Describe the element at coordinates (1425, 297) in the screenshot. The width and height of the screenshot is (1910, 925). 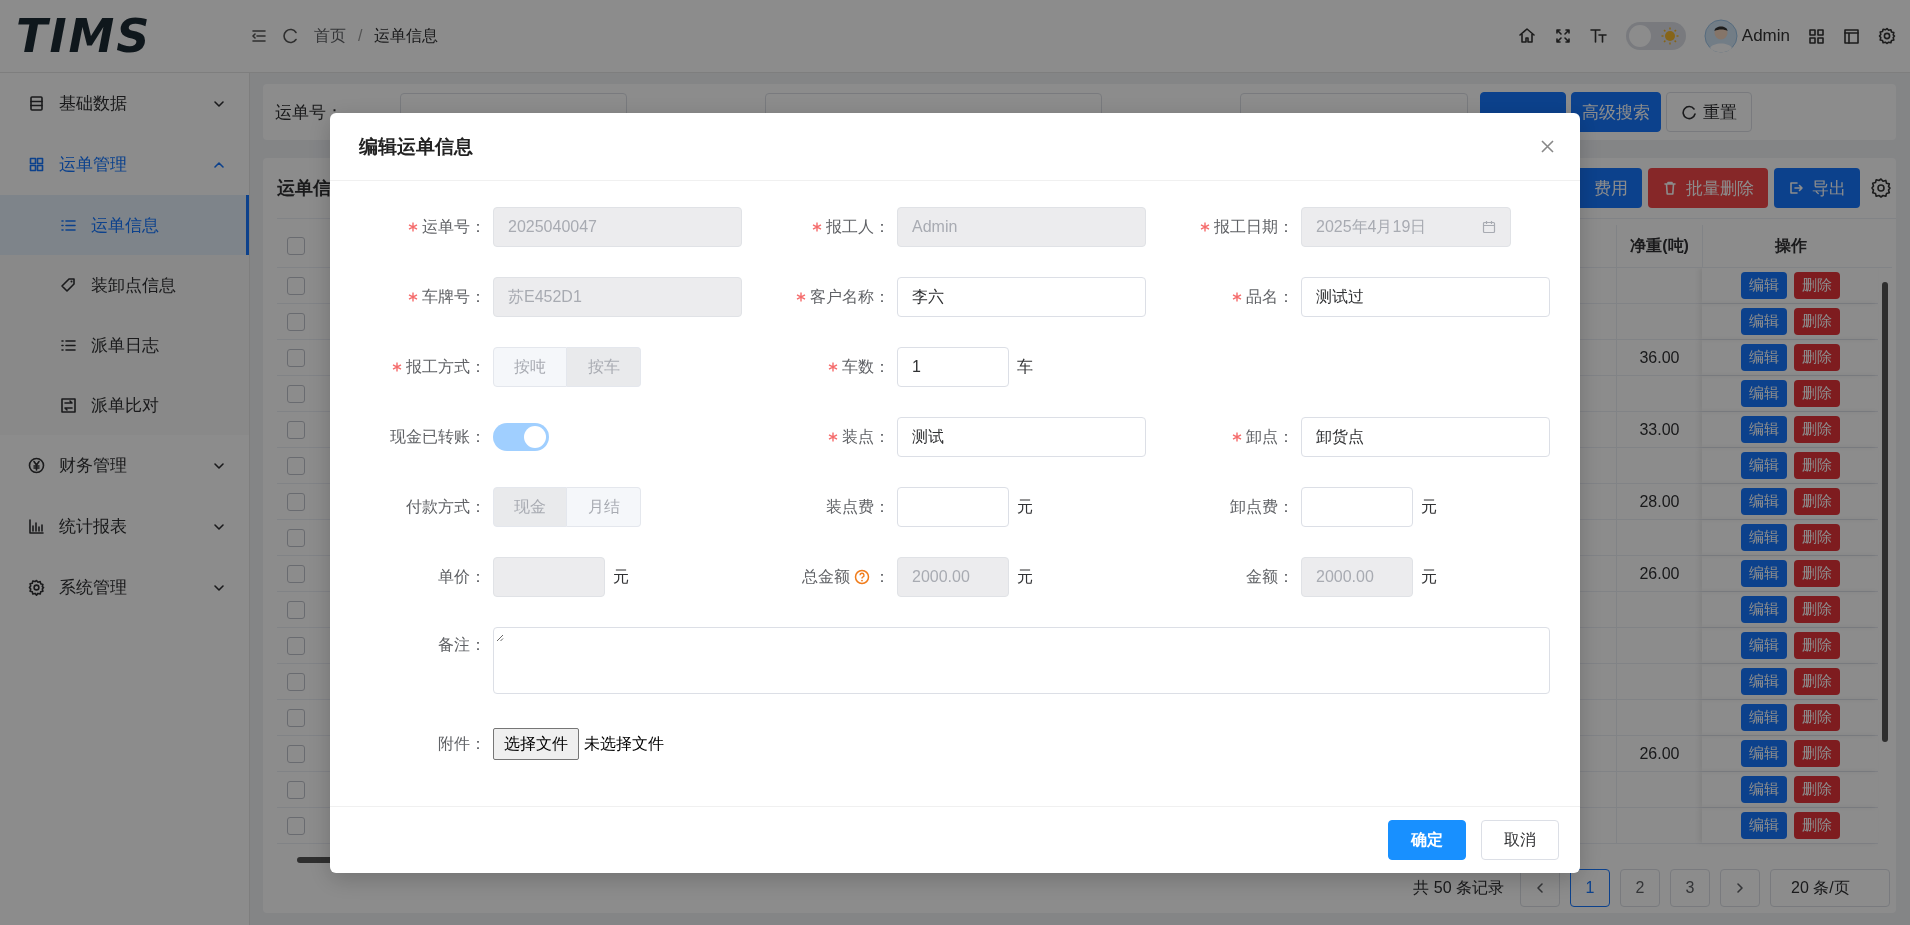
I see `input-field: 测试过` at that location.